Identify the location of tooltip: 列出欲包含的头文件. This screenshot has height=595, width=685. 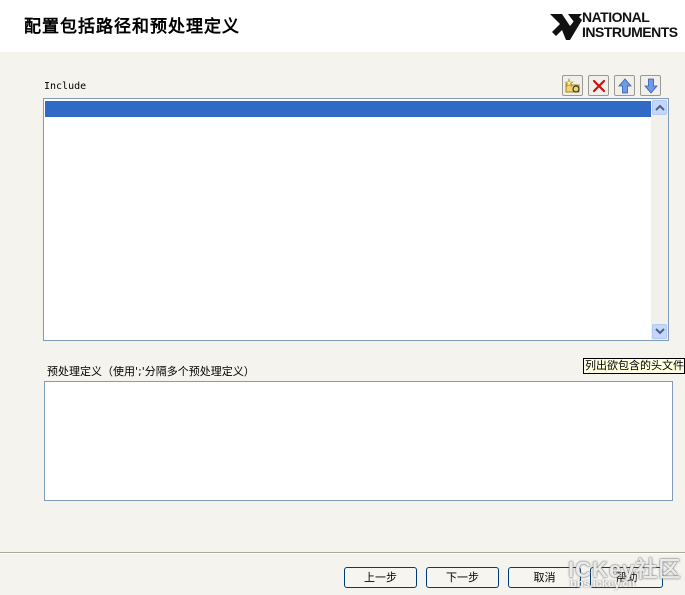
(634, 366).